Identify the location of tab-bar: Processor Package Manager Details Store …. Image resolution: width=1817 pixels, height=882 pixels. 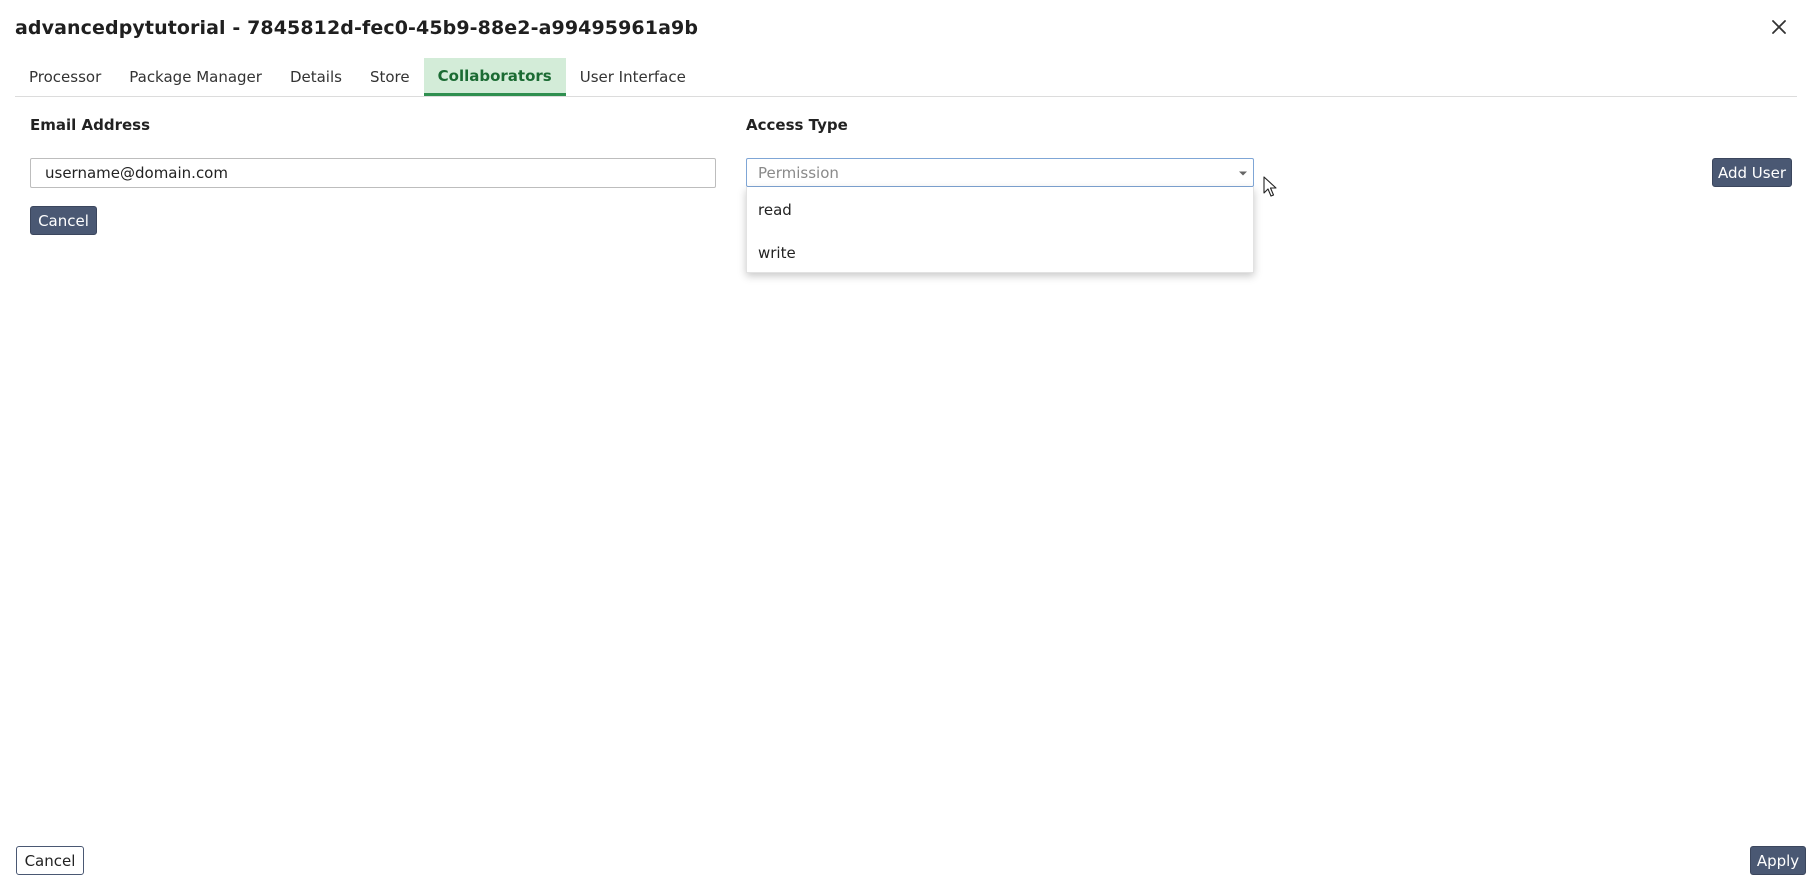
(906, 77).